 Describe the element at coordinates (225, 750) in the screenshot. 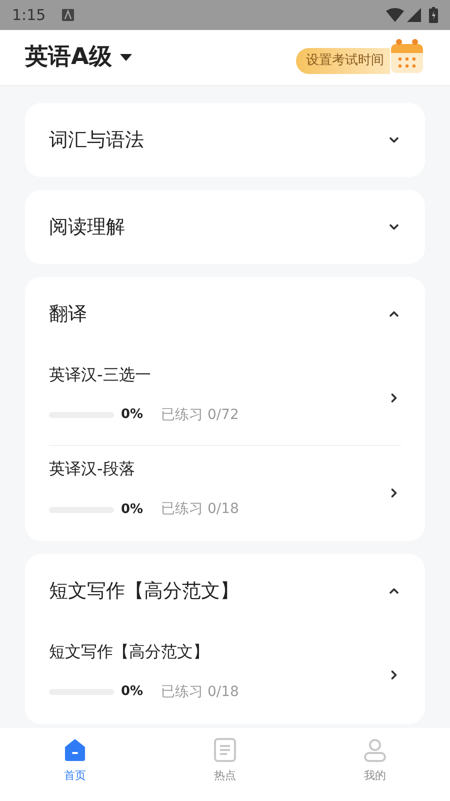

I see `document-icon` at that location.